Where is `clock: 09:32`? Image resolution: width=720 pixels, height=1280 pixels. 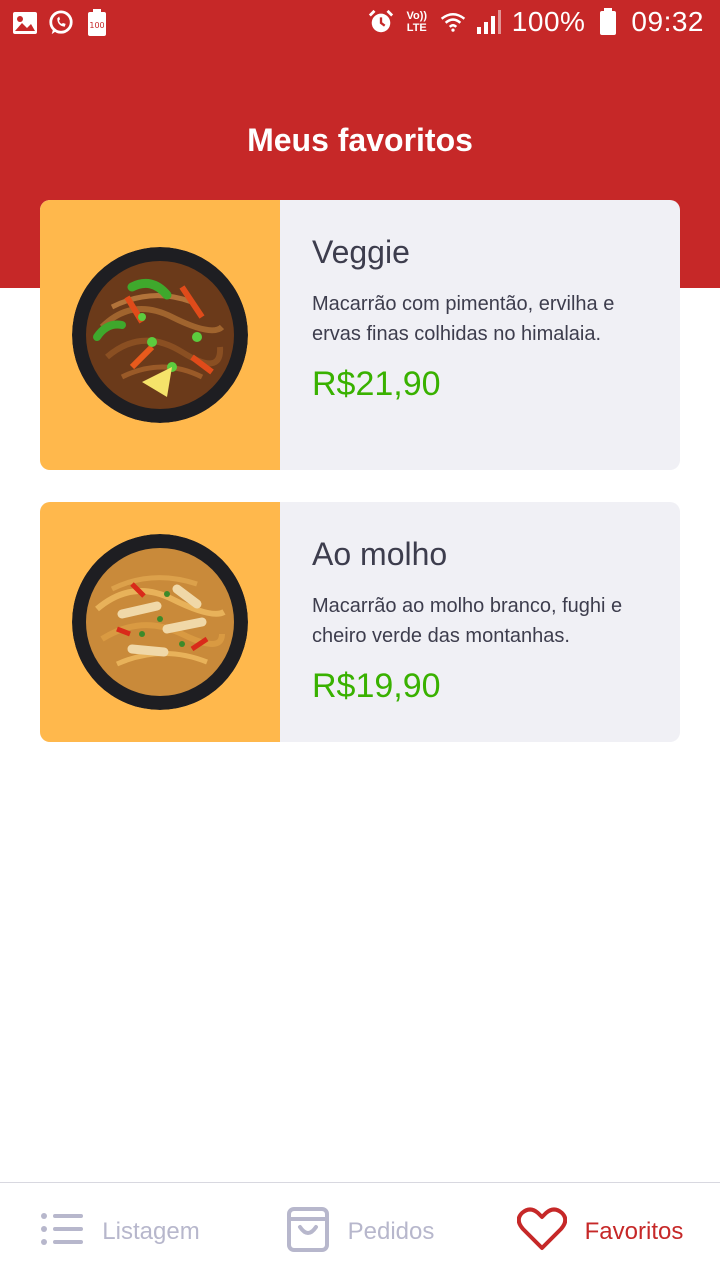 clock: 09:32 is located at coordinates (667, 21).